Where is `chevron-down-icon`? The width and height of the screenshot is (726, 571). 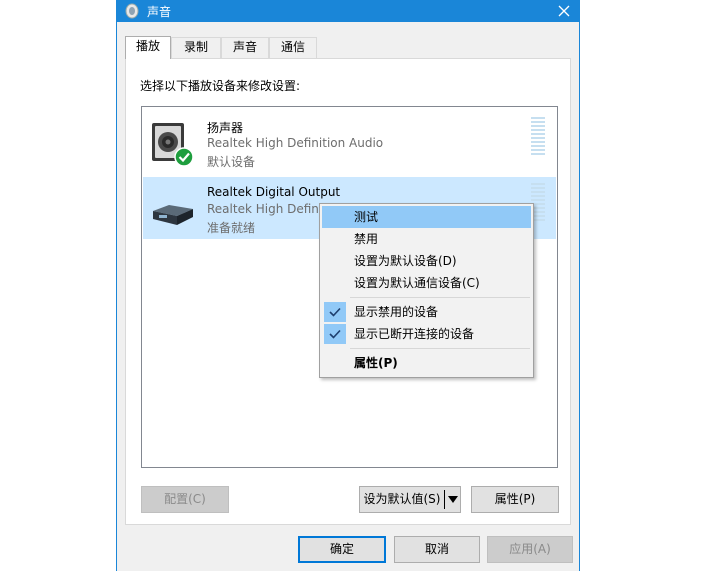 chevron-down-icon is located at coordinates (453, 499).